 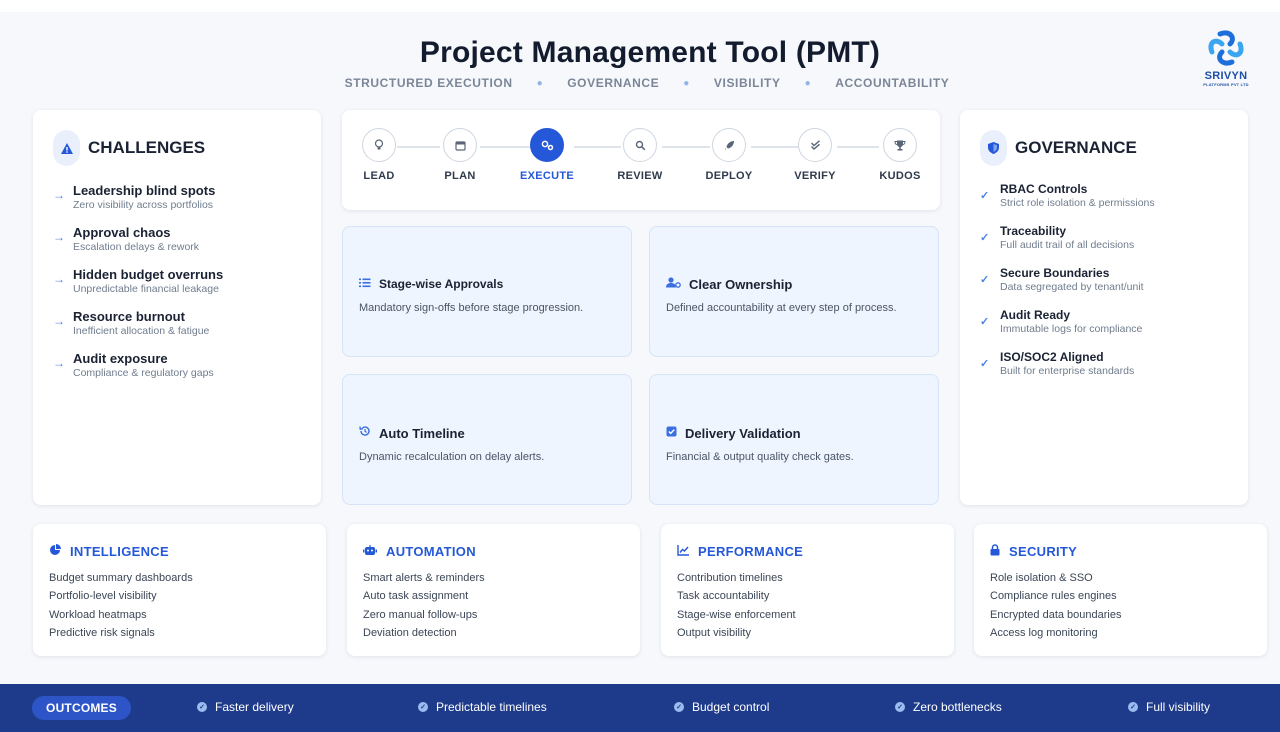 I want to click on step-lead: LEAD, so click(x=379, y=155).